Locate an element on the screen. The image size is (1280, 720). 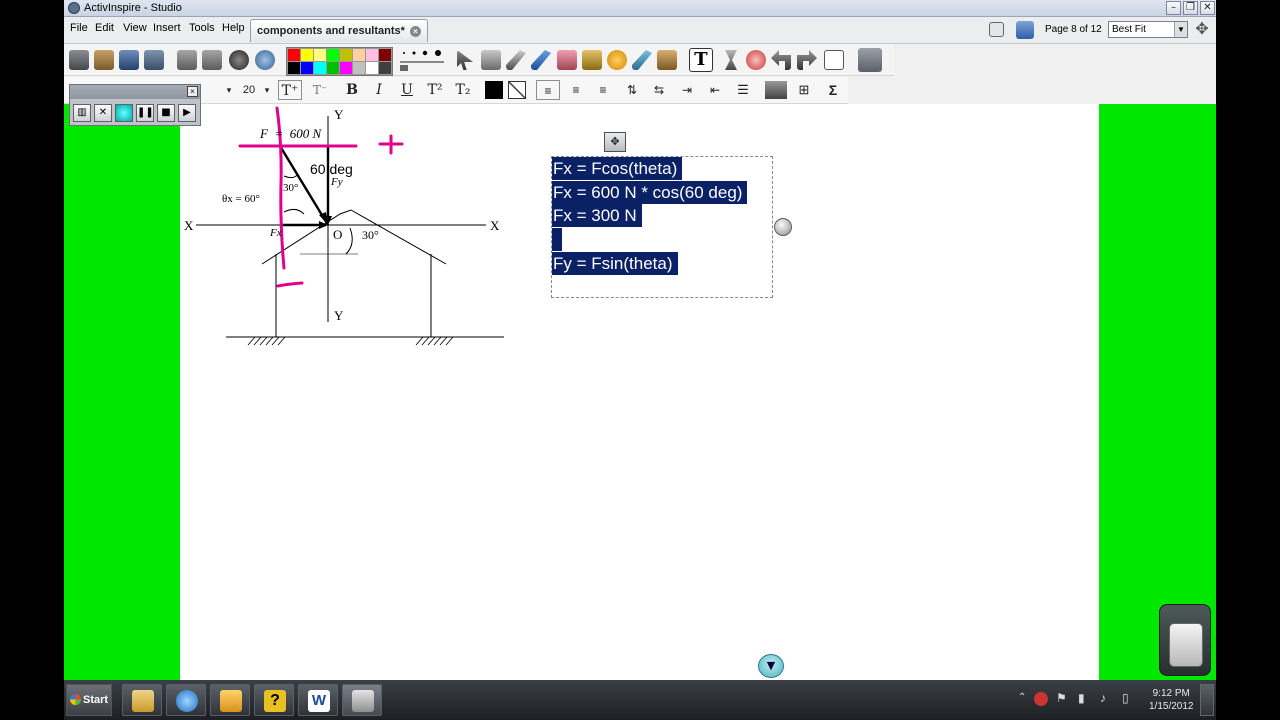
align-center-icon: ≡ is located at coordinates (576, 90).